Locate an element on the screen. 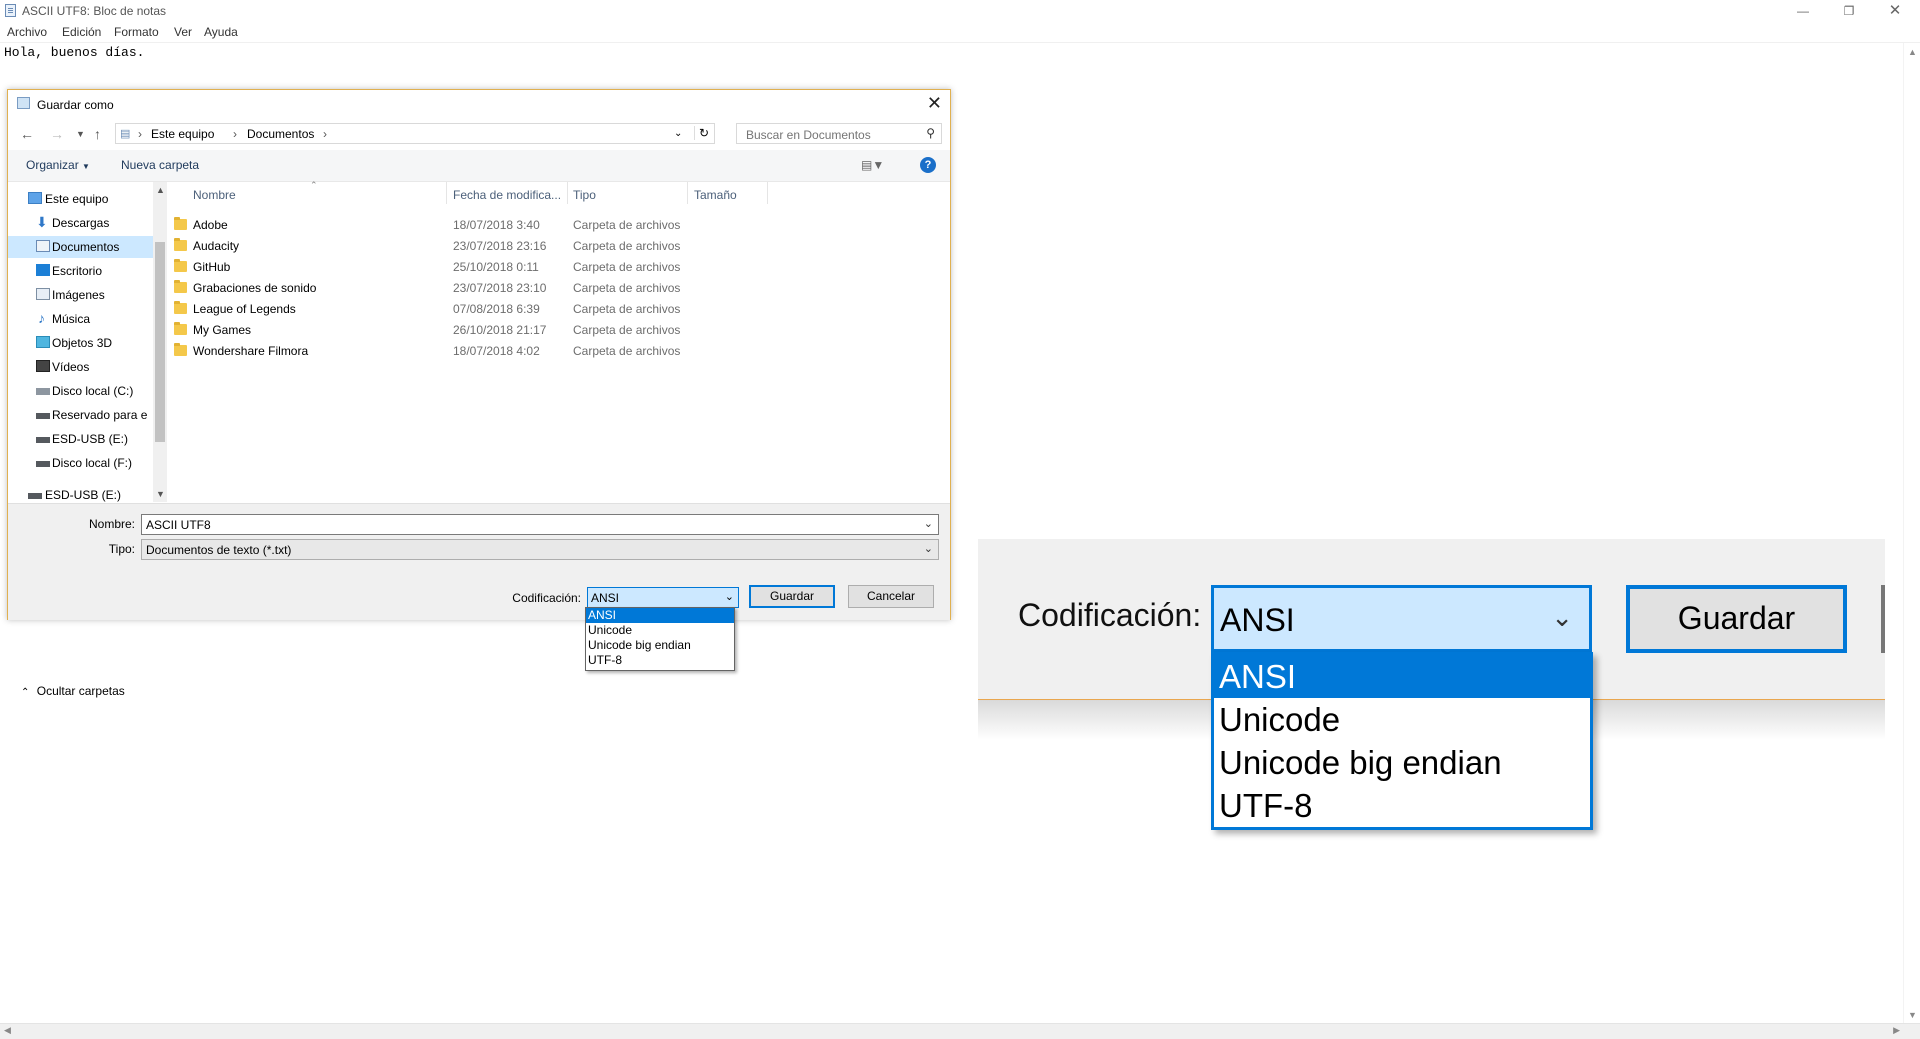  zoomed-encoding-value: ANSI is located at coordinates (1257, 620).